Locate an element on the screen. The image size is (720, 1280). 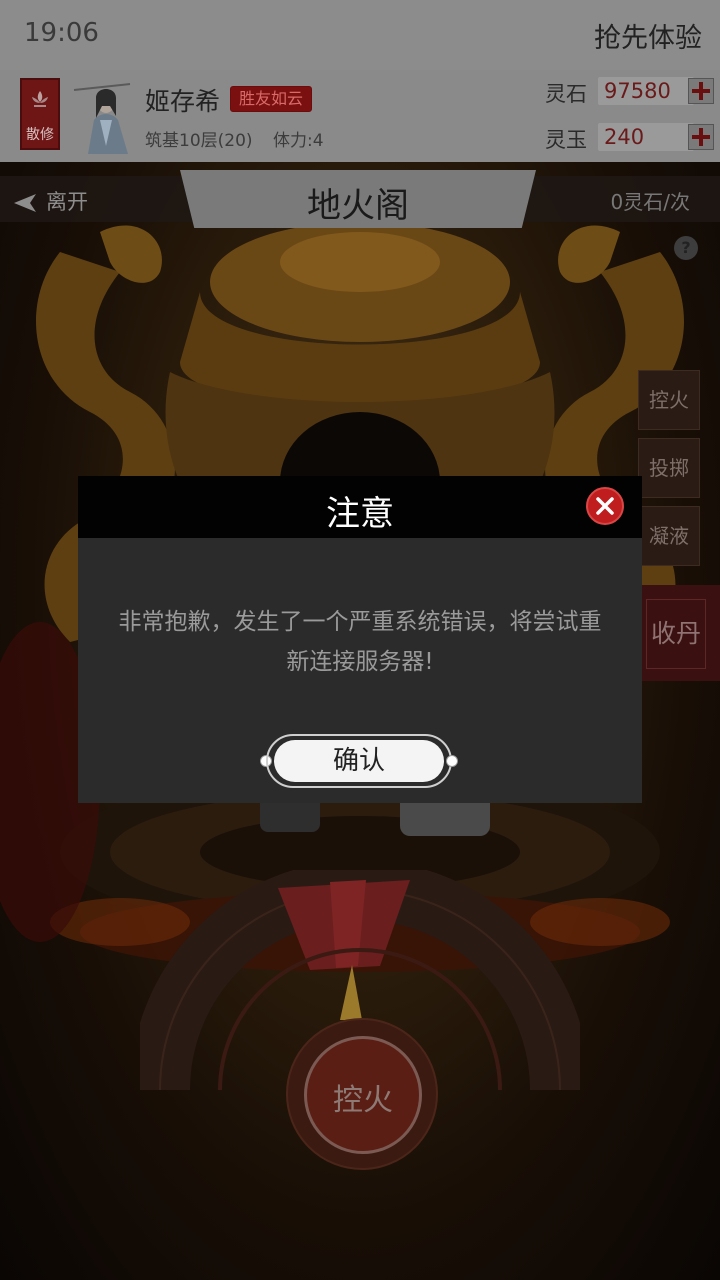
side-button-fire-control: 控火 is located at coordinates (669, 400).